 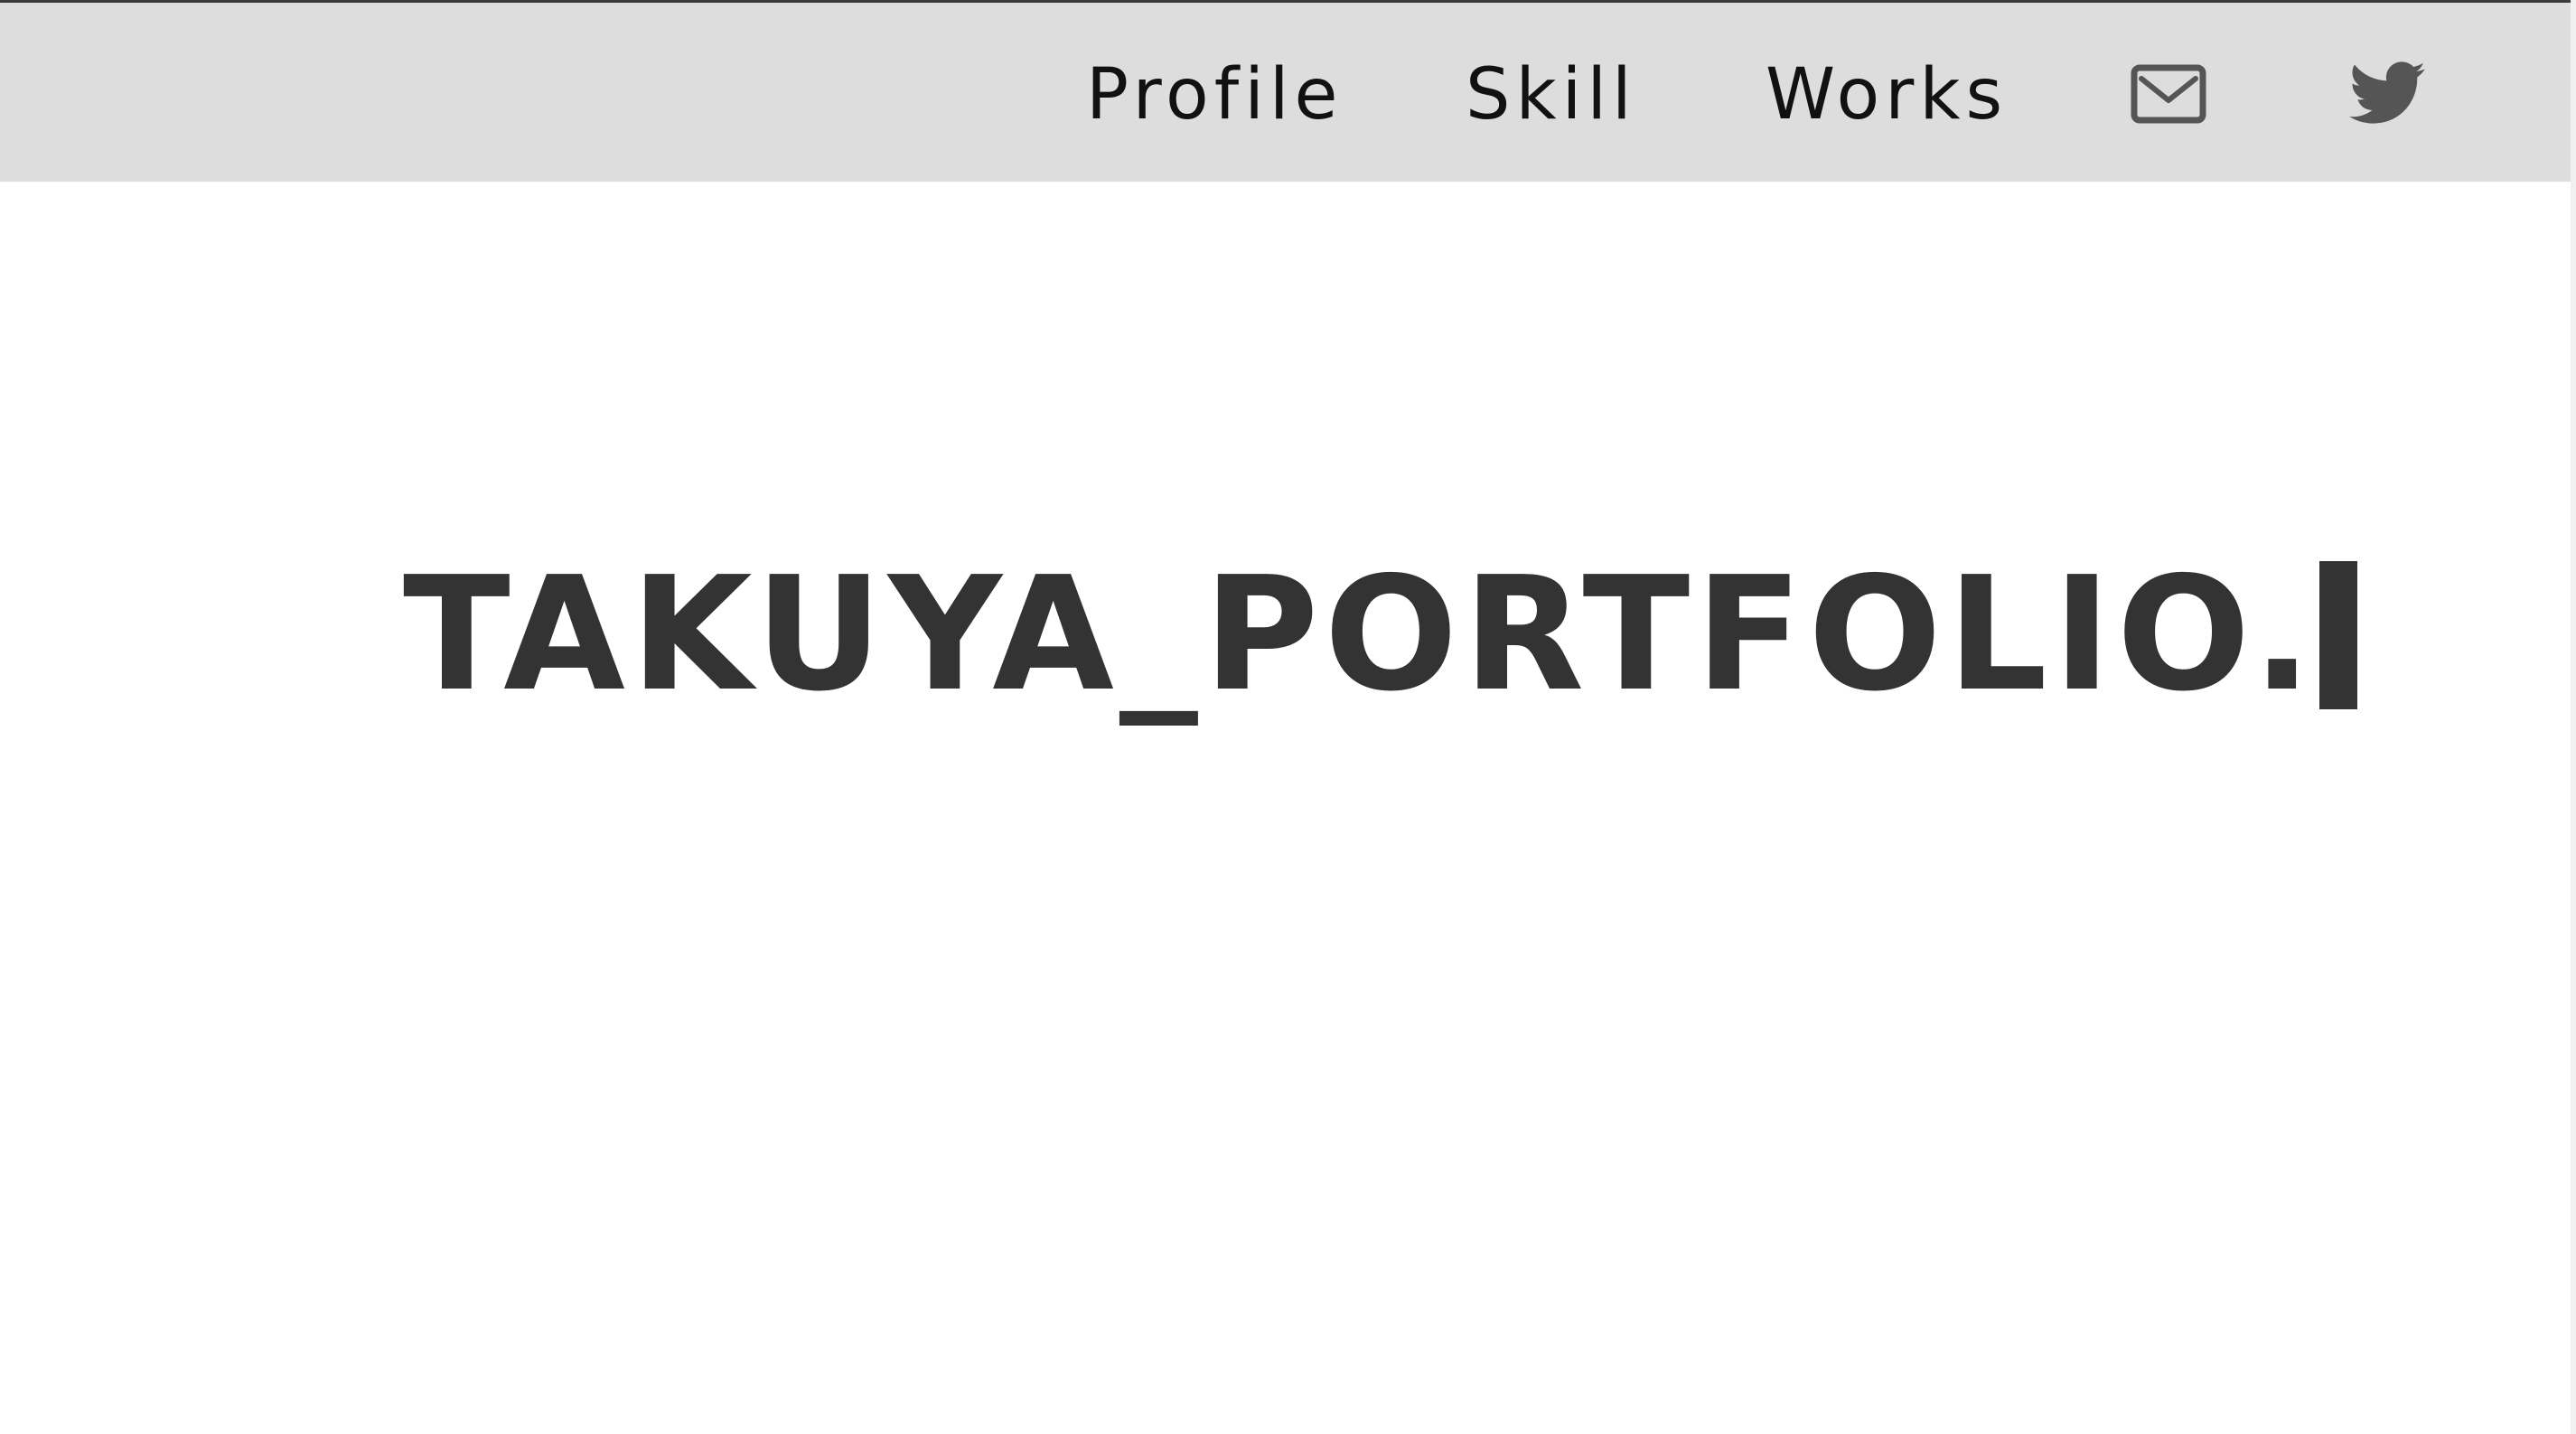 I want to click on scrollbar-track, so click(x=2573, y=717).